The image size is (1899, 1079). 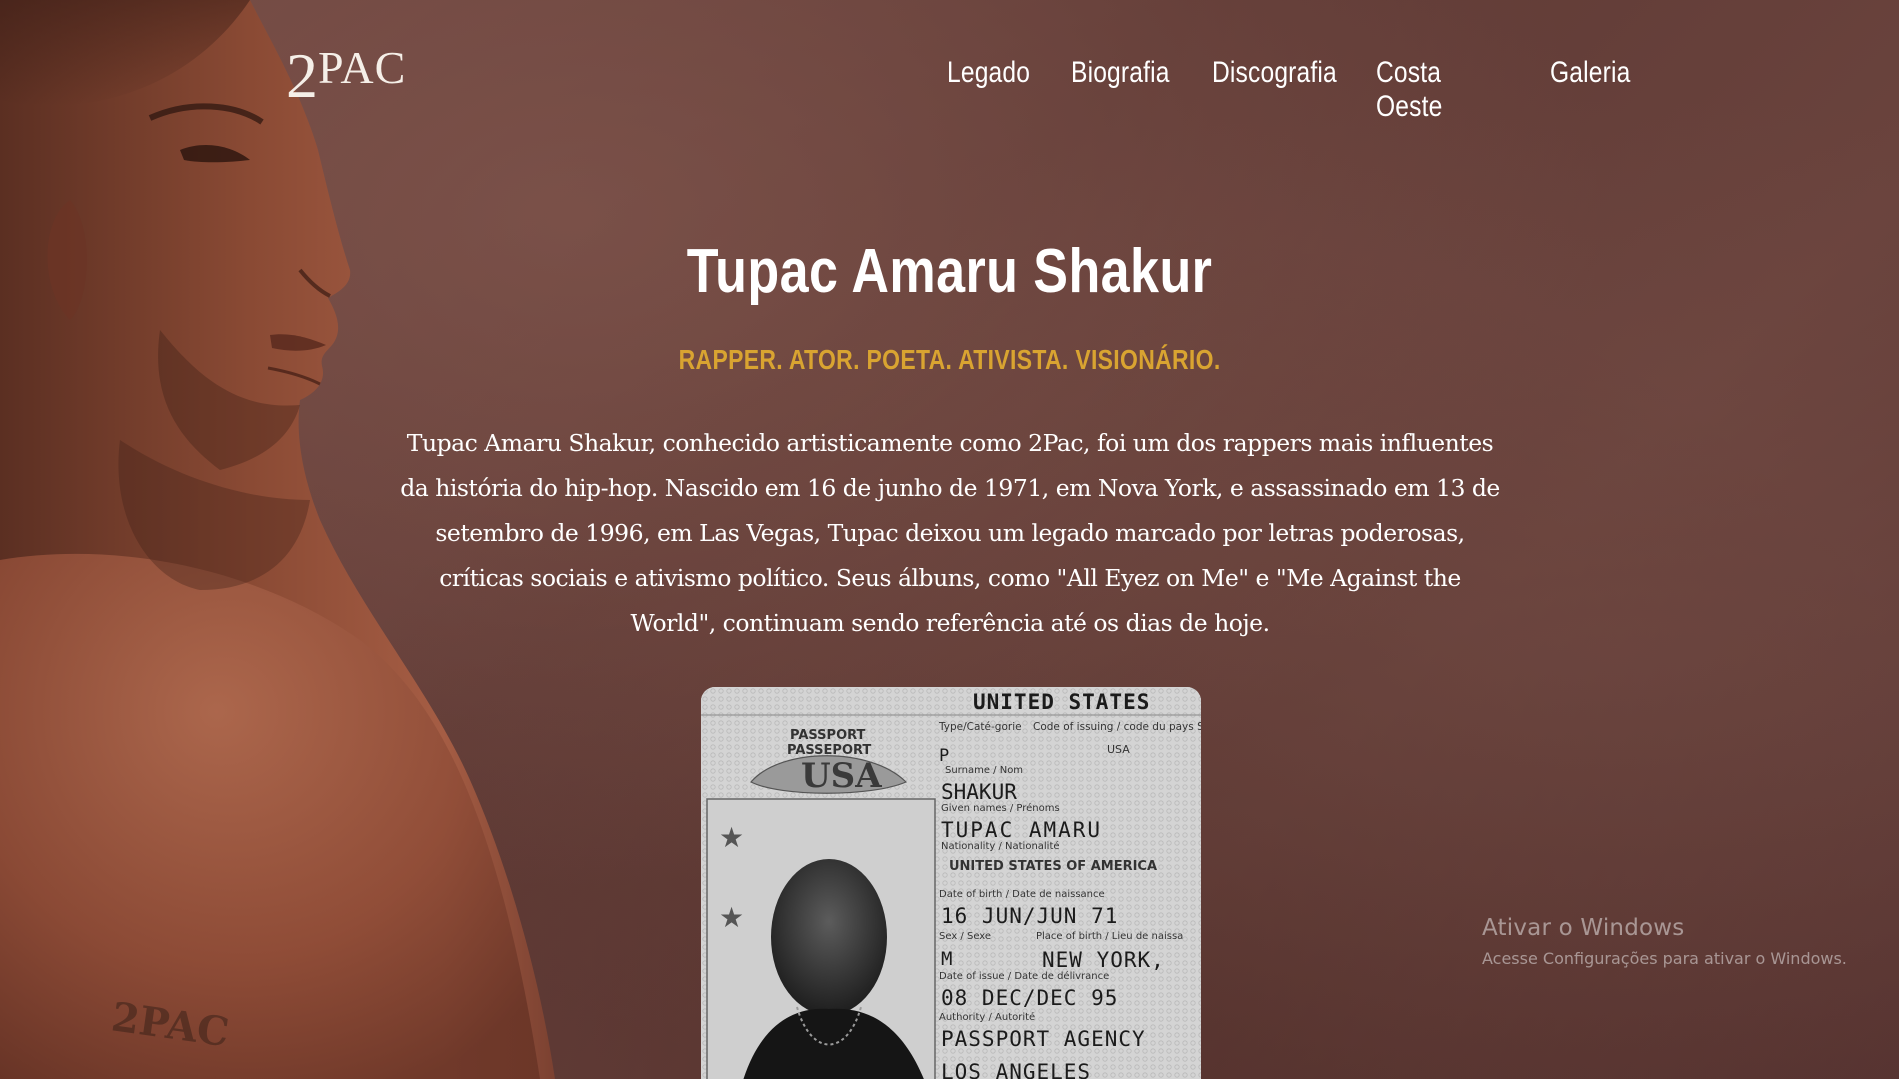 I want to click on issue-date-value: 08 DEC/DEC 95, so click(x=1029, y=998).